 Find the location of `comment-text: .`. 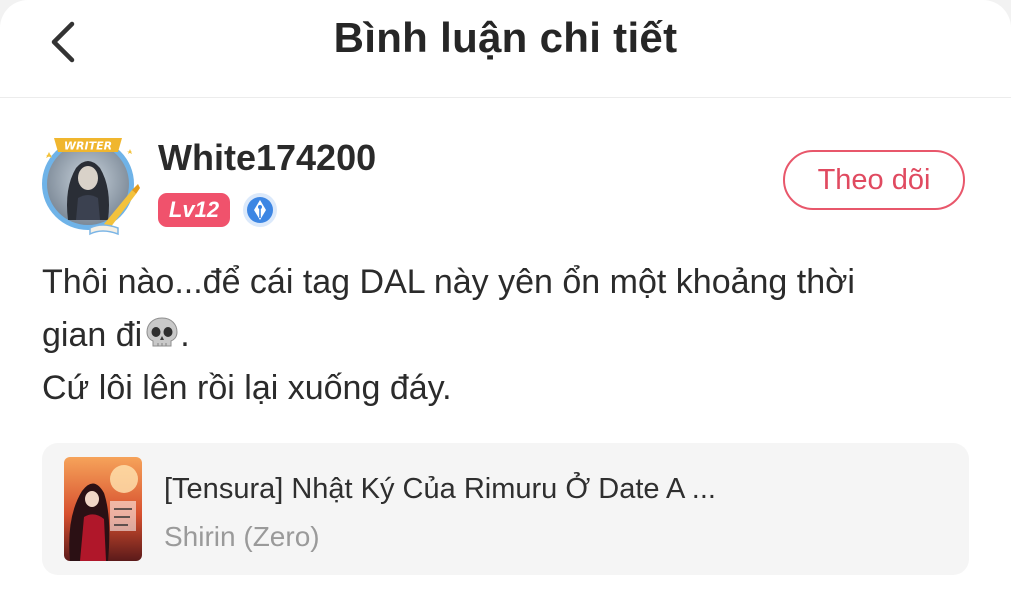

comment-text: . is located at coordinates (185, 335).